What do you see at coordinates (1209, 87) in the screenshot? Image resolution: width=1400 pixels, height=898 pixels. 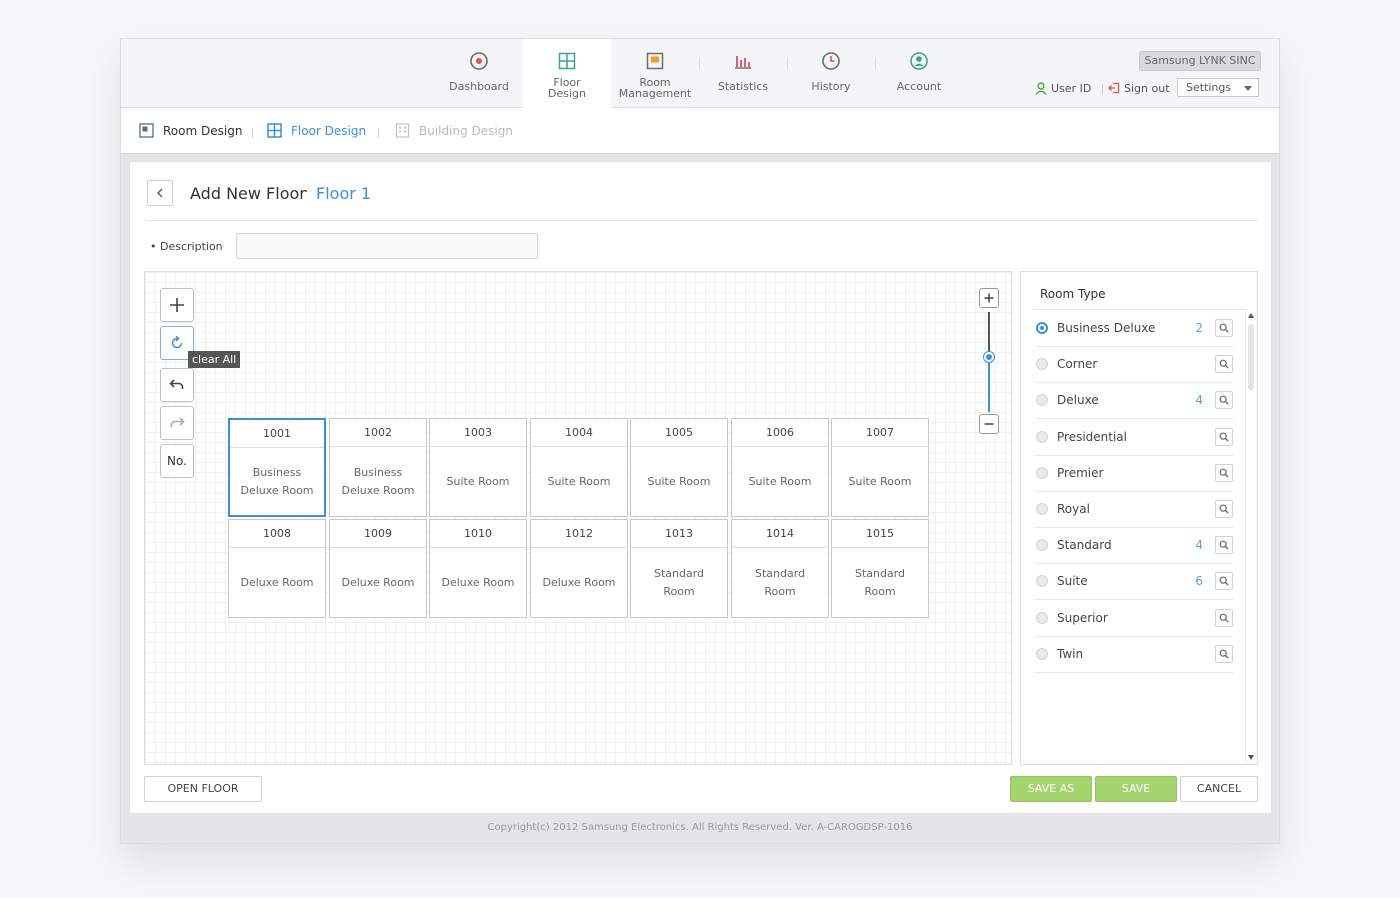 I see `settings-label: Settings` at bounding box center [1209, 87].